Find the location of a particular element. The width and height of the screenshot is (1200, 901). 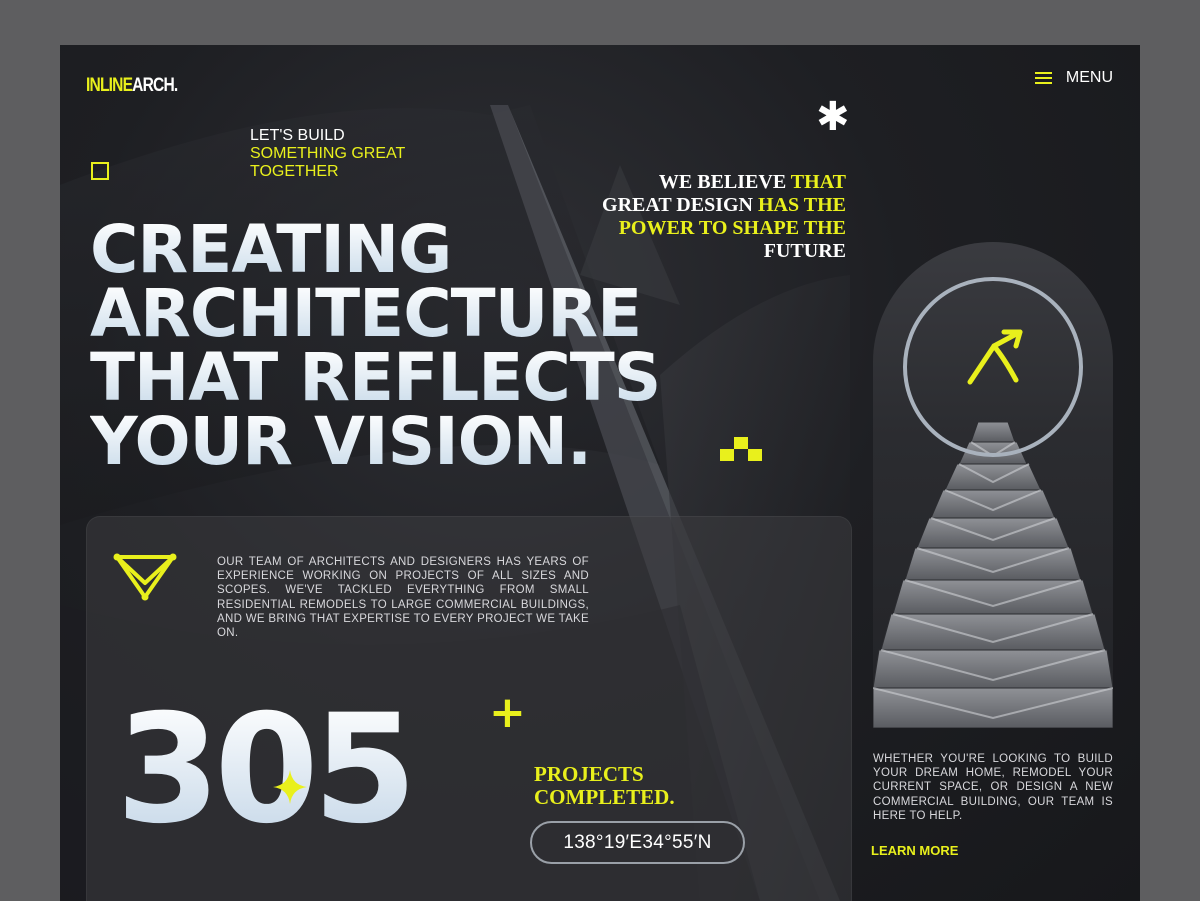

projects-label: PROJECTS COMPLETED. is located at coordinates (604, 786).